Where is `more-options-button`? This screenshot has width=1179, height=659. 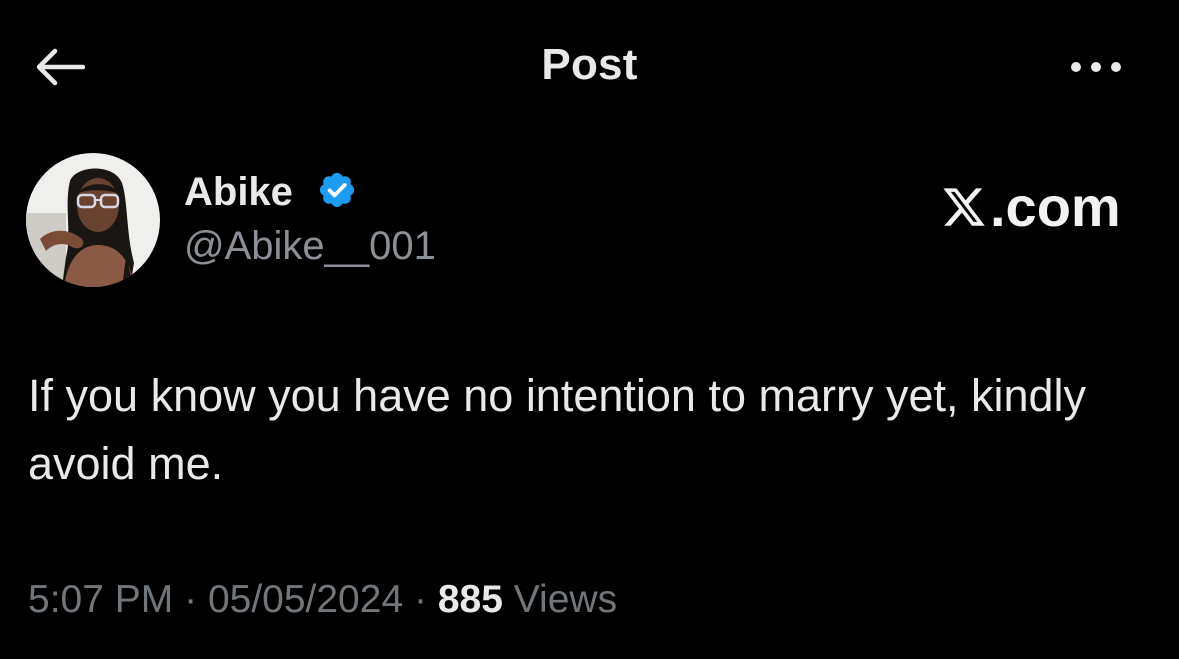 more-options-button is located at coordinates (1096, 67).